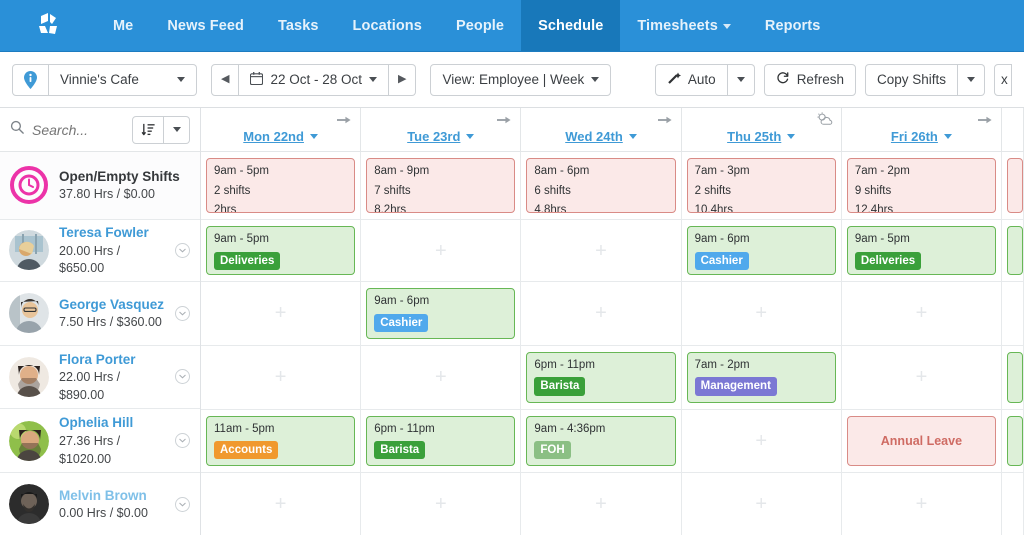  I want to click on copy-shifts-dropdown-button, so click(971, 79).